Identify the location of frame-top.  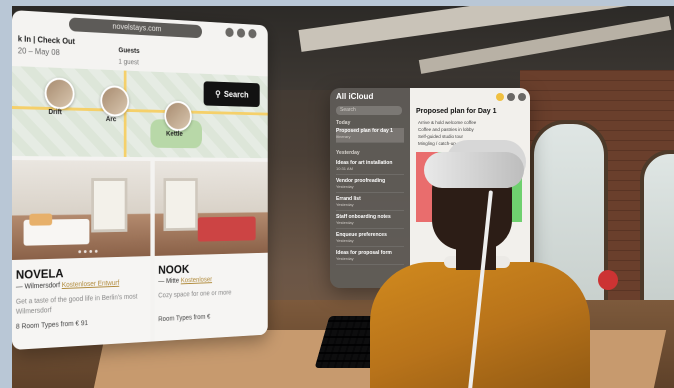
(337, 3).